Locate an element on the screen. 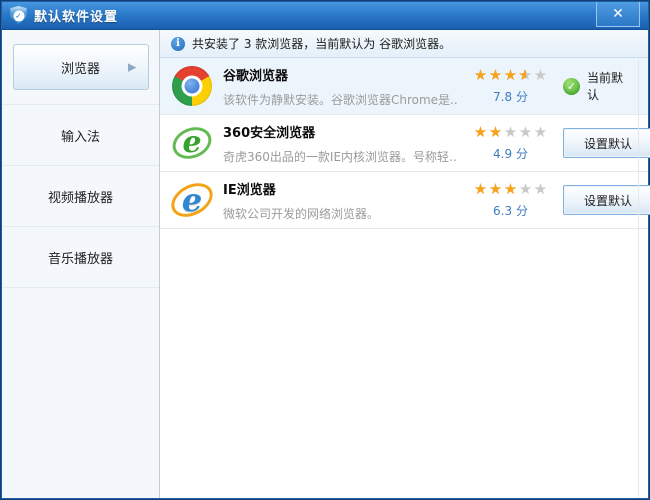 This screenshot has height=500, width=650. sidebar-selected-box: 浏览器 ▶ is located at coordinates (80, 67).